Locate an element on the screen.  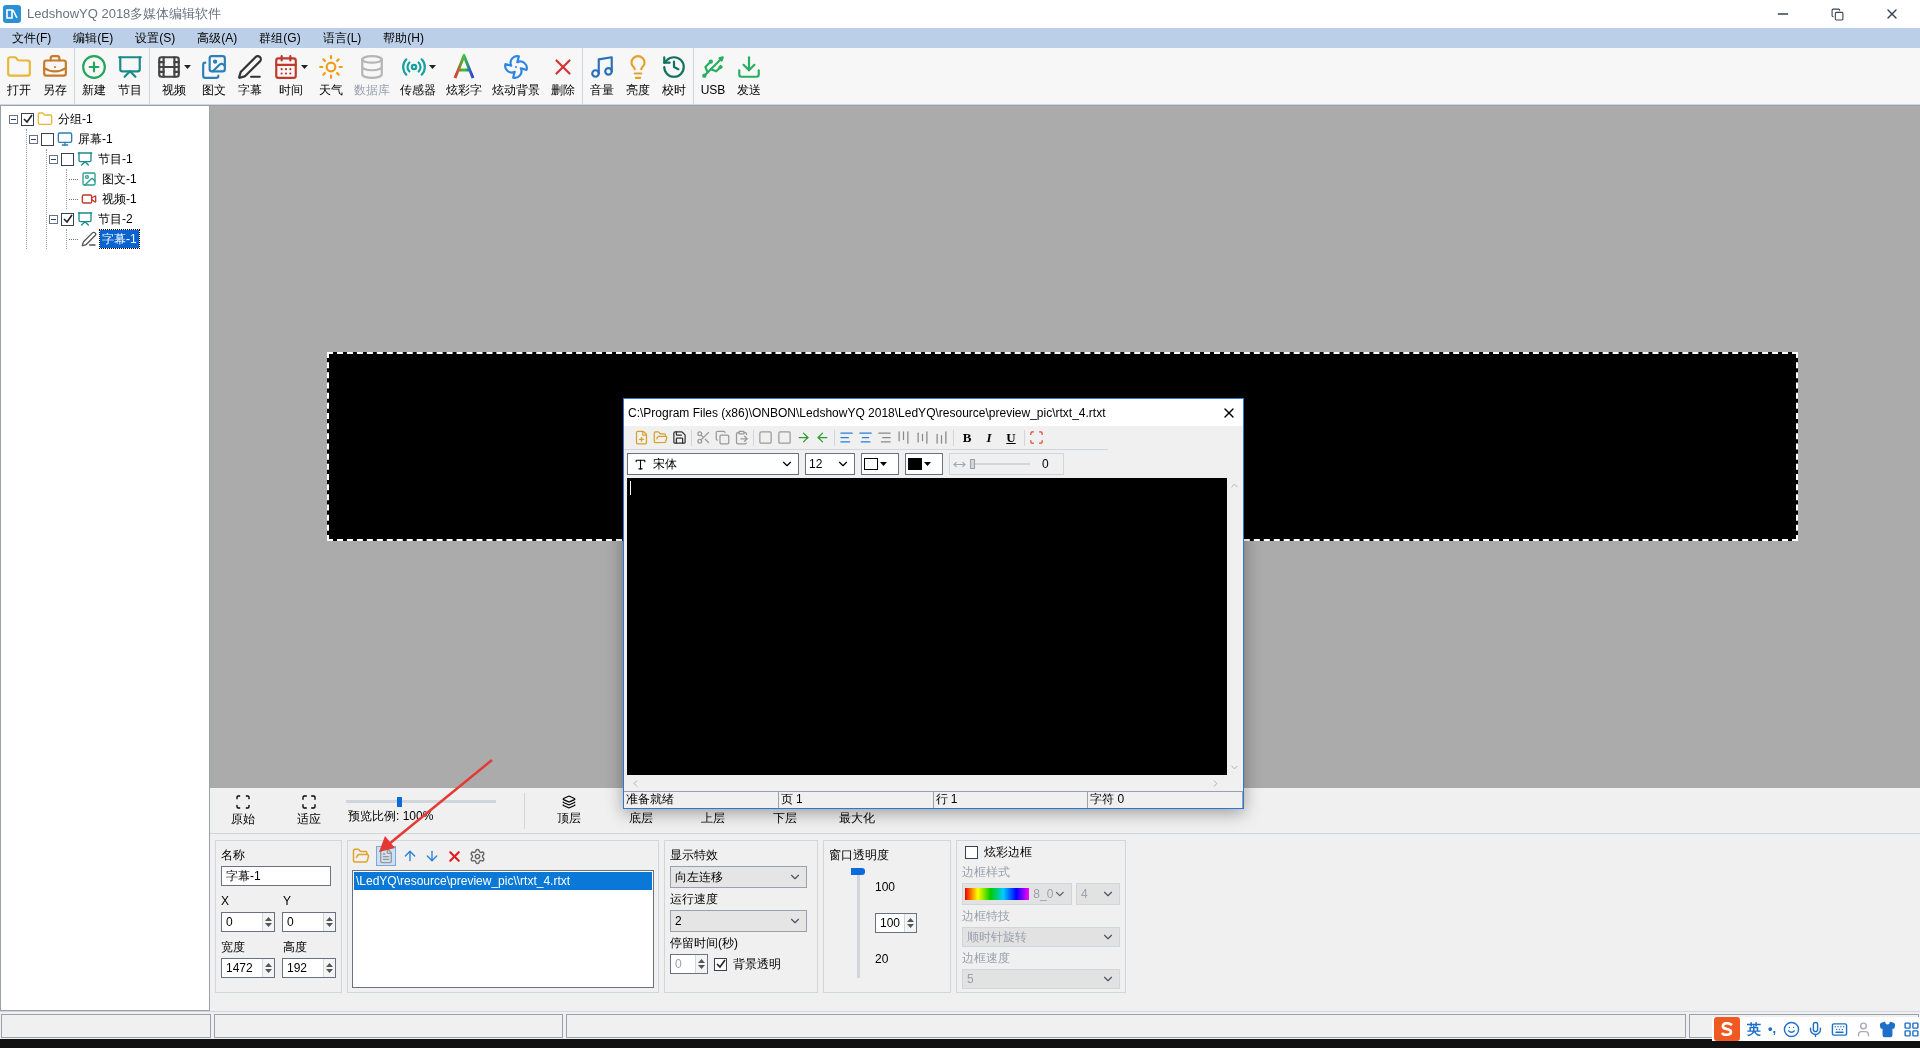
field-label: 显示特效 is located at coordinates (694, 855).